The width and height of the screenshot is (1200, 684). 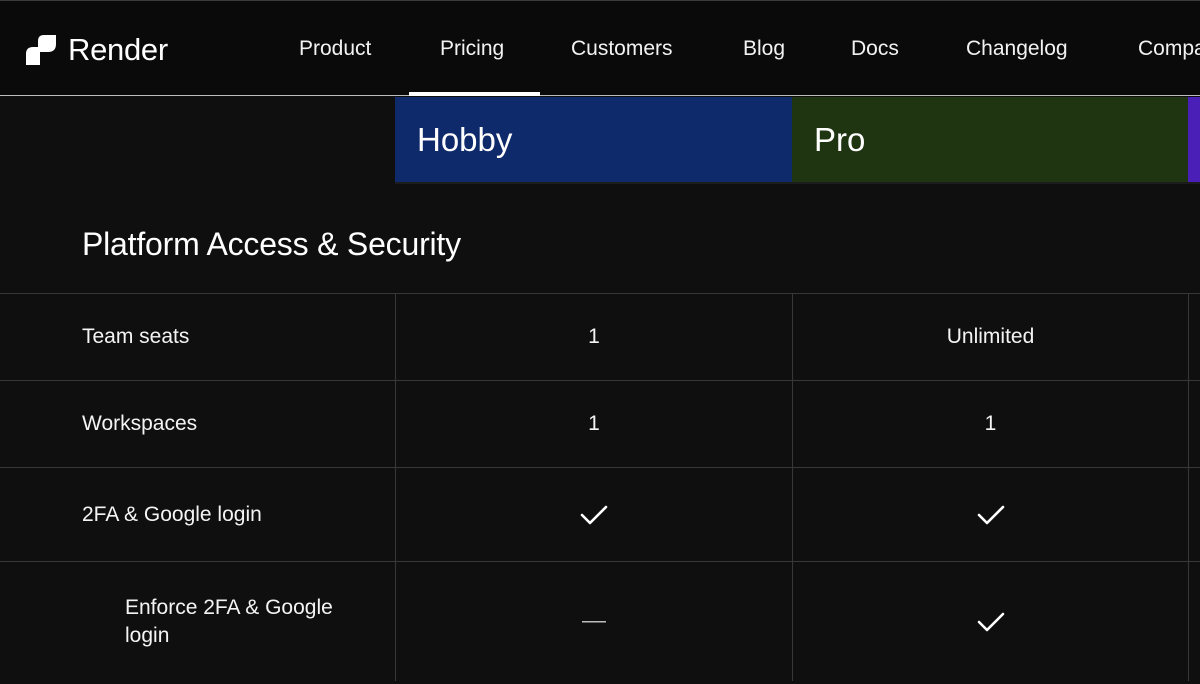 What do you see at coordinates (990, 424) in the screenshot?
I see `pro-value: 1` at bounding box center [990, 424].